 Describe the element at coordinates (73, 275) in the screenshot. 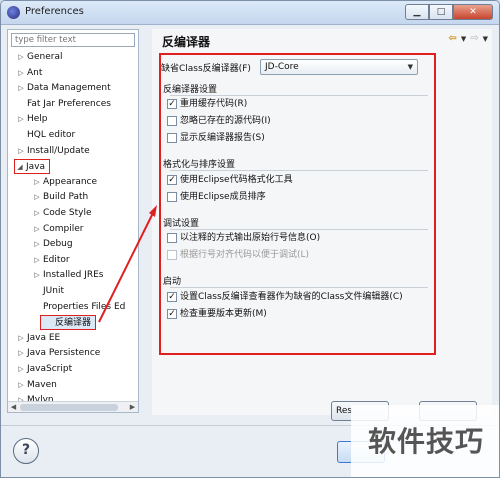

I see `tree-item-label: Installed JREs` at that location.